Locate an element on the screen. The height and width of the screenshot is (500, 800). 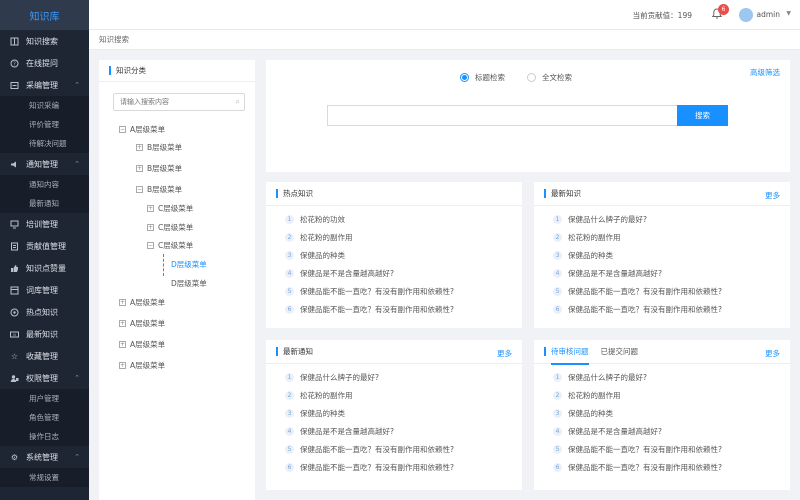
sidebar-item-permissions: 权限管理 ⌃ is located at coordinates (44, 378).